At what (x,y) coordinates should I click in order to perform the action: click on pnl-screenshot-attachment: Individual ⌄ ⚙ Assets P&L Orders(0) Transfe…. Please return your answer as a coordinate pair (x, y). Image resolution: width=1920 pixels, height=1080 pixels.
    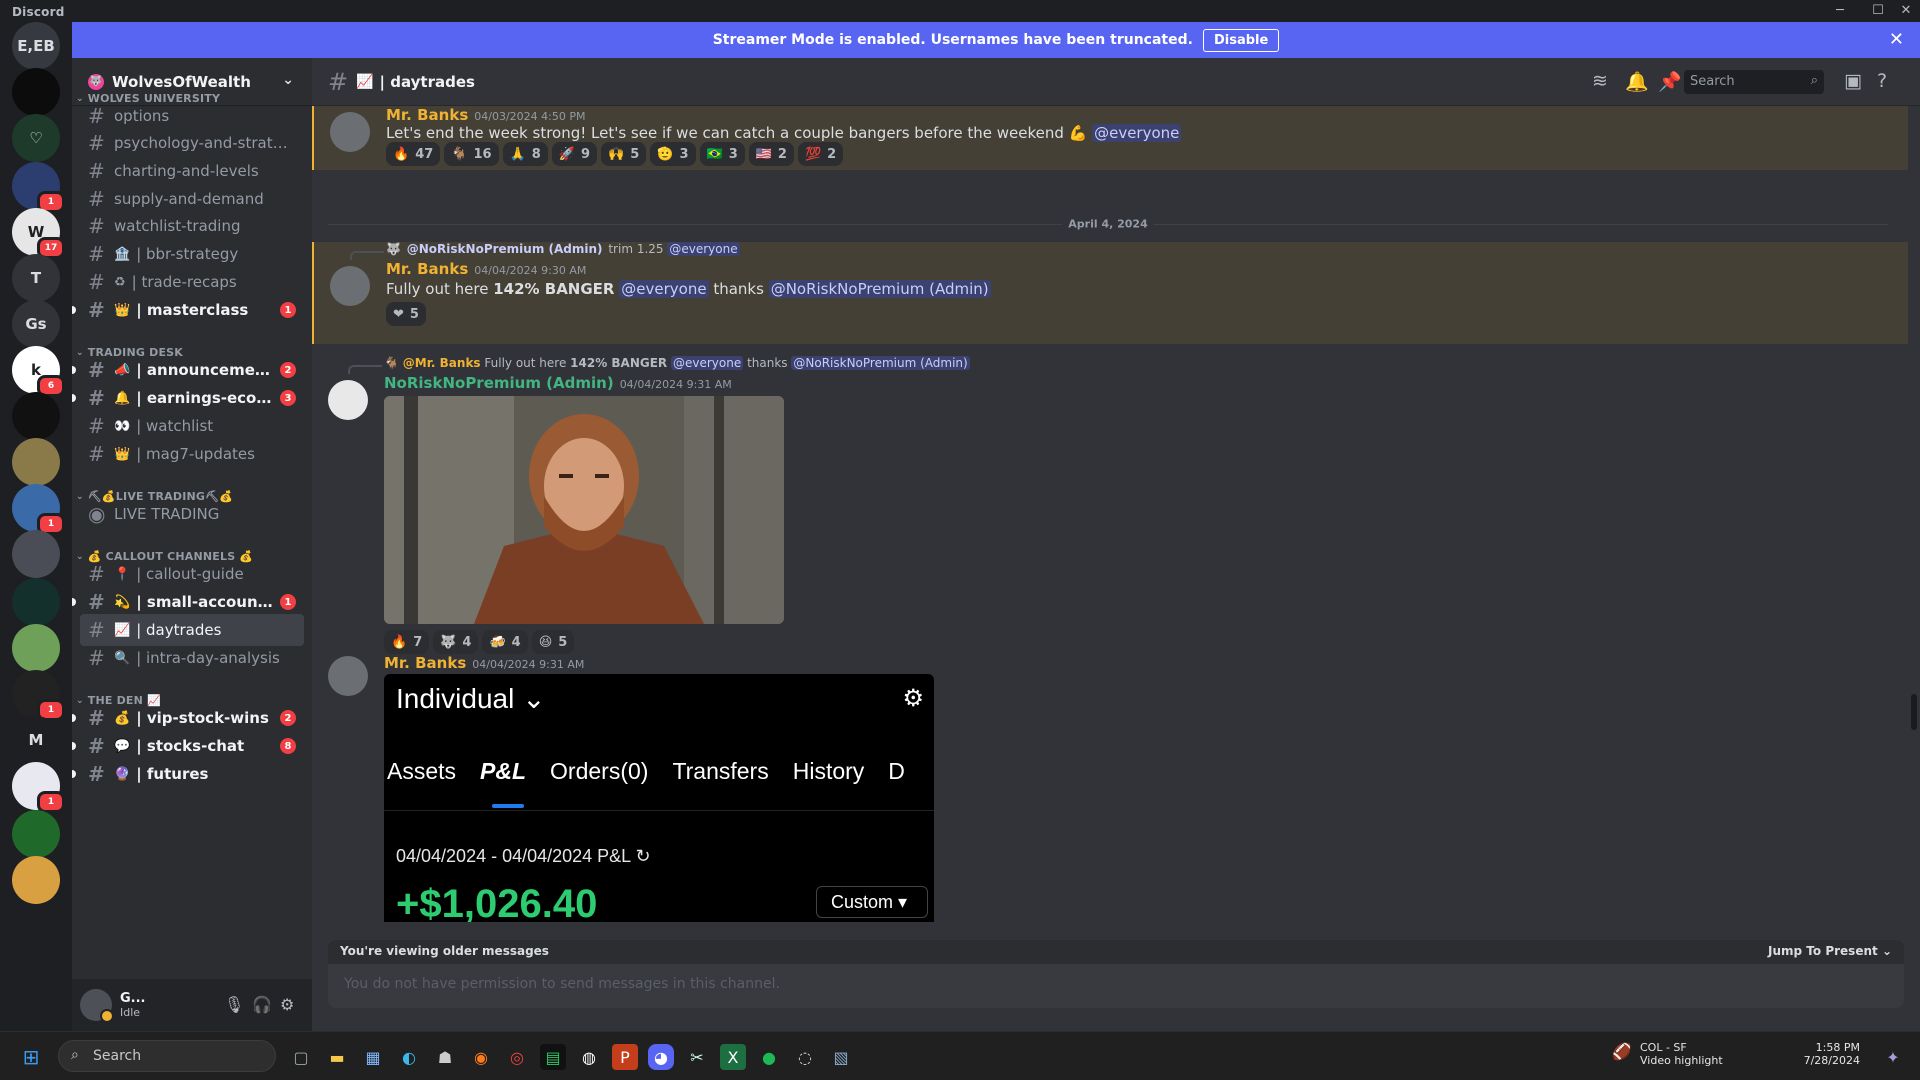
    Looking at the image, I should click on (659, 798).